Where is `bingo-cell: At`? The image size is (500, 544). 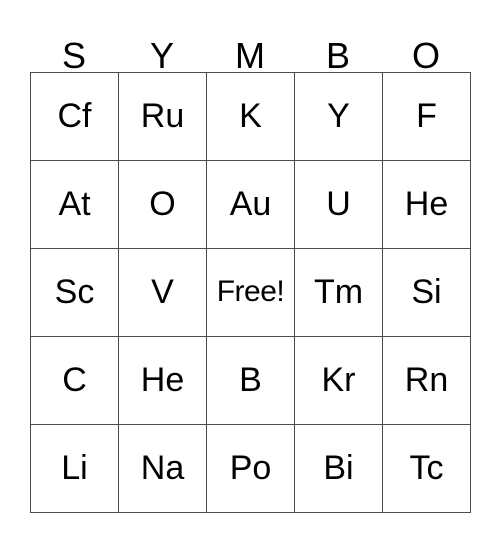 bingo-cell: At is located at coordinates (75, 205).